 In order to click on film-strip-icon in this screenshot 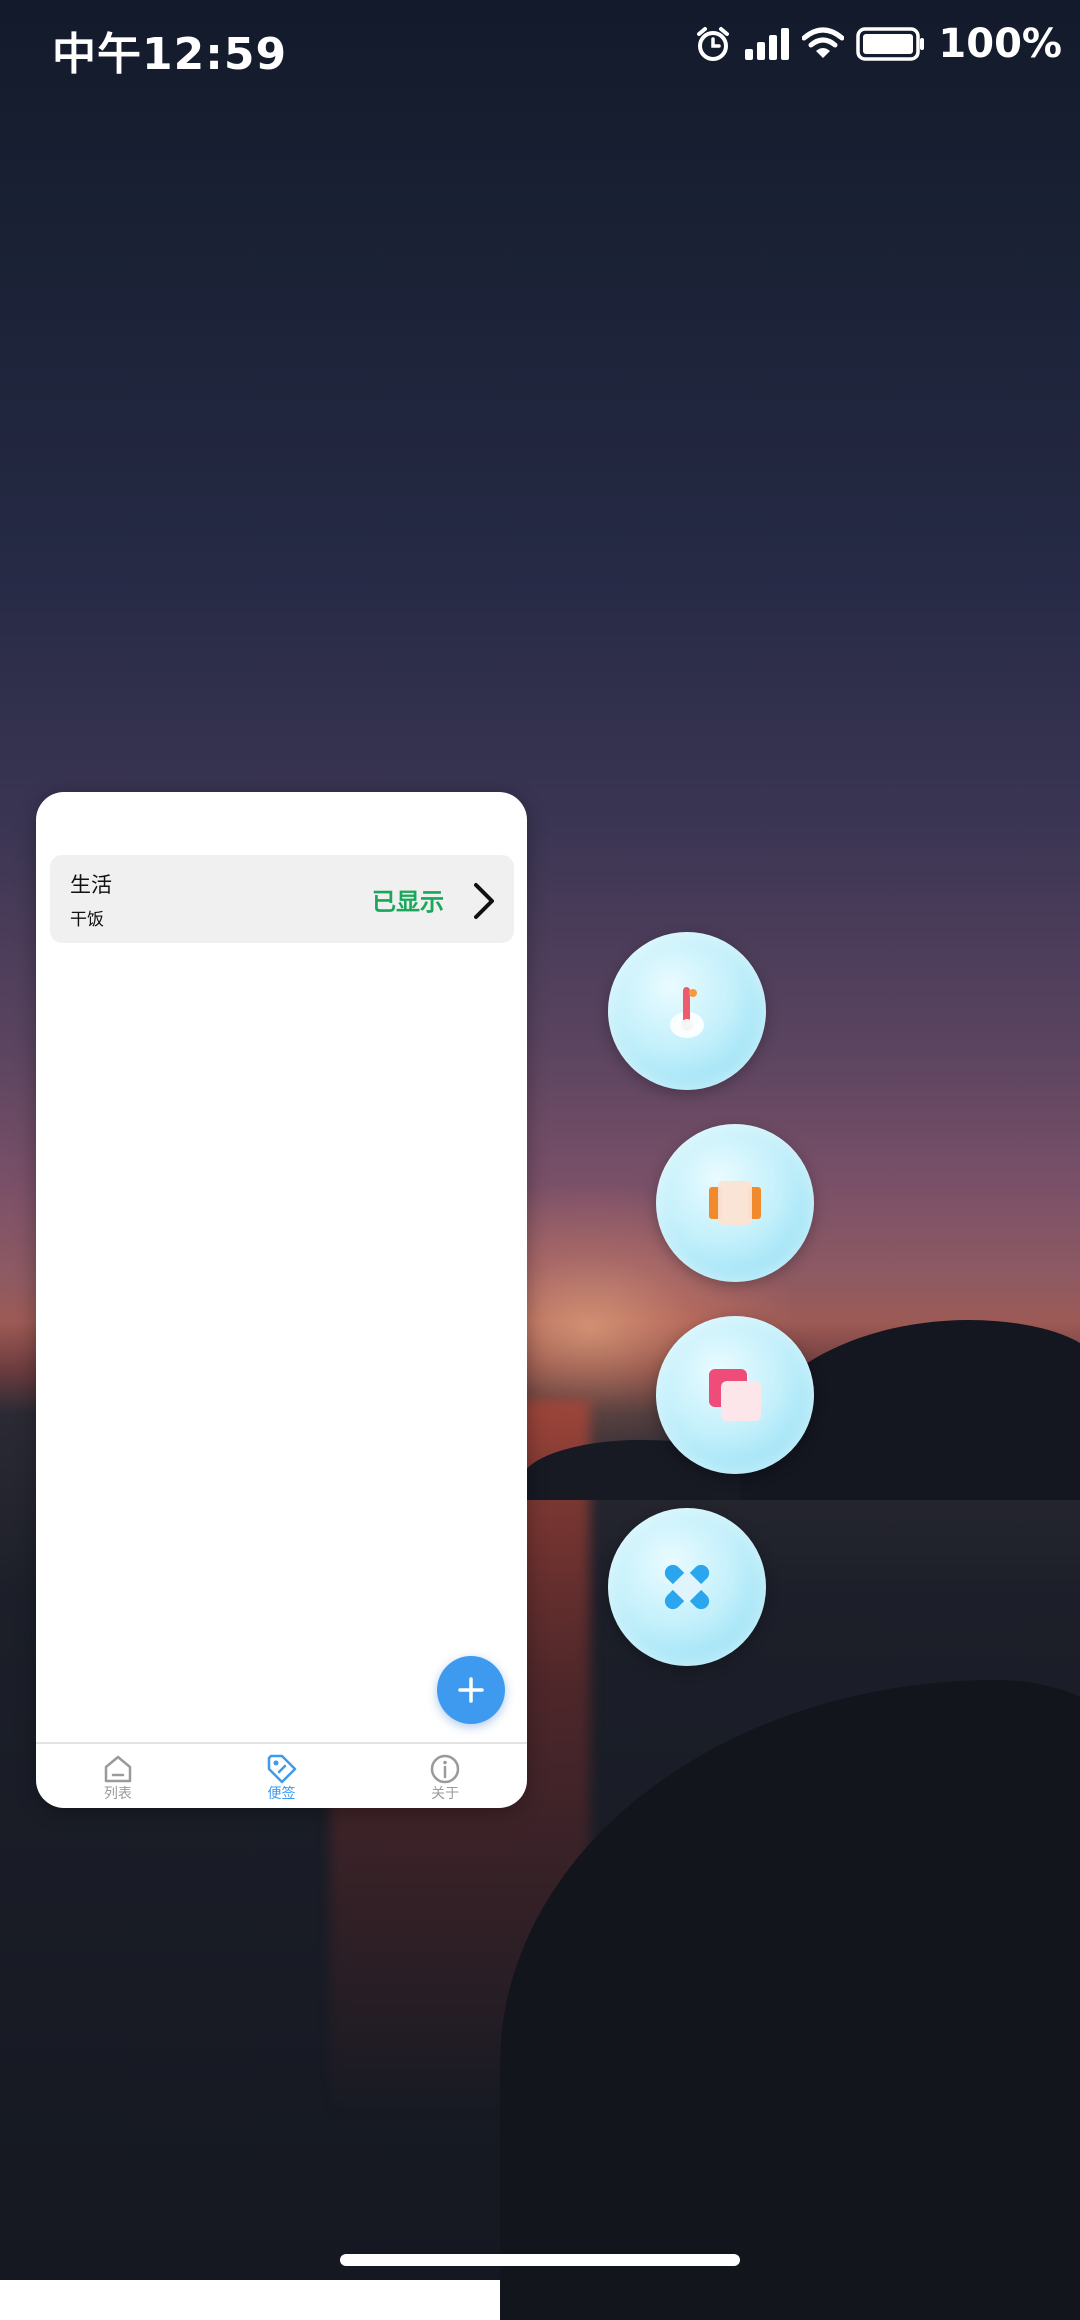, I will do `click(735, 1203)`.